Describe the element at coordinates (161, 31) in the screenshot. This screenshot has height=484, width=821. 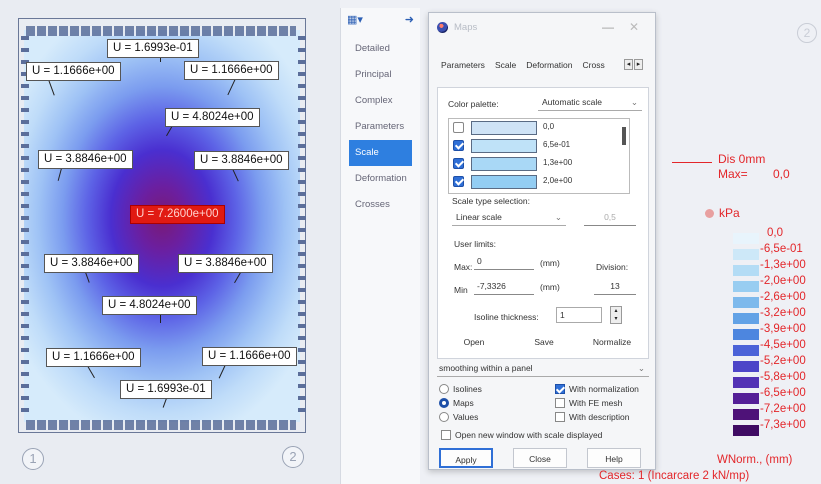
I see `support-hatch-top` at that location.